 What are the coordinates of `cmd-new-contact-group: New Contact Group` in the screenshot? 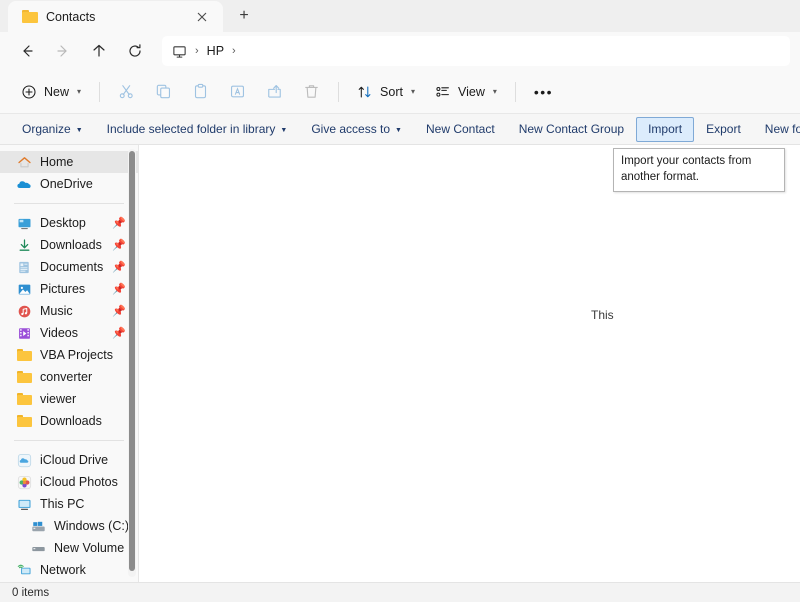 It's located at (571, 129).